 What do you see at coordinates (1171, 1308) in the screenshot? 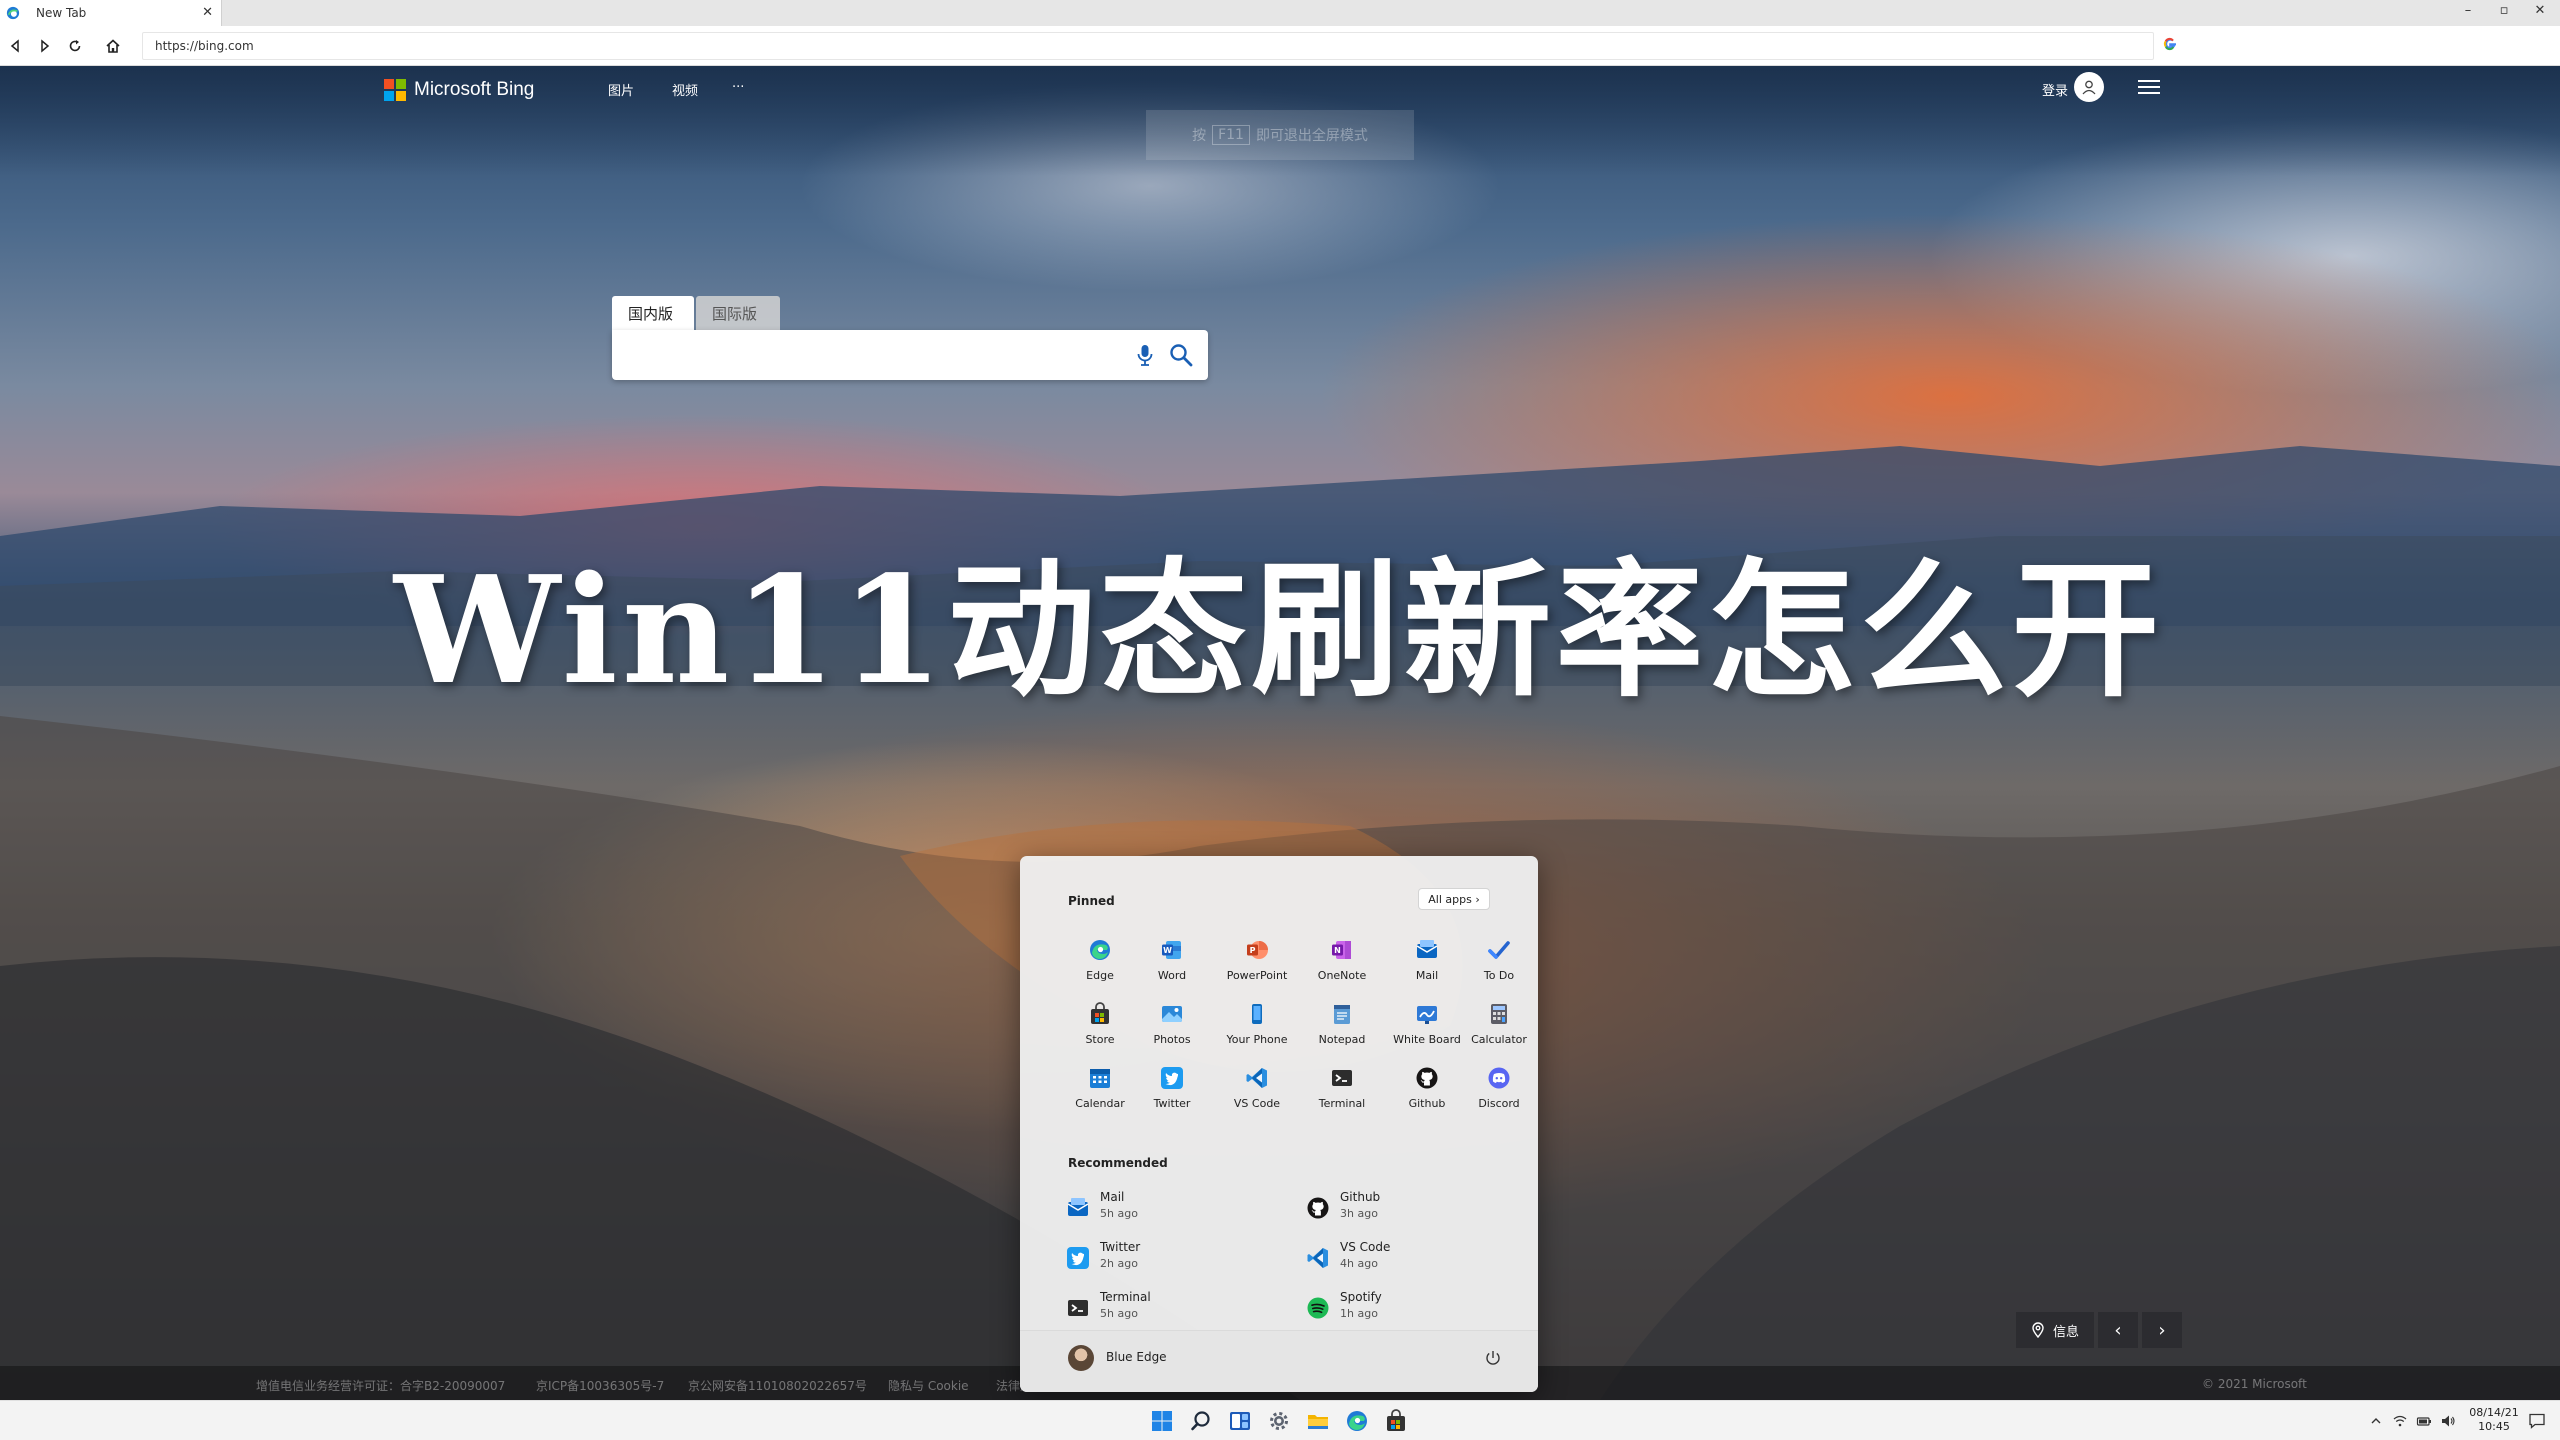
I see `recommended-item-terminal: Terminal 5h ago` at bounding box center [1171, 1308].